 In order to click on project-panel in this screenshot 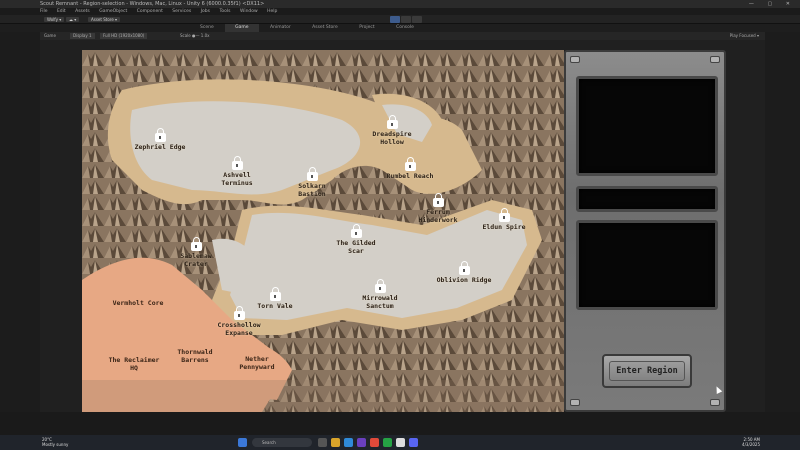, I will do `click(400, 423)`.